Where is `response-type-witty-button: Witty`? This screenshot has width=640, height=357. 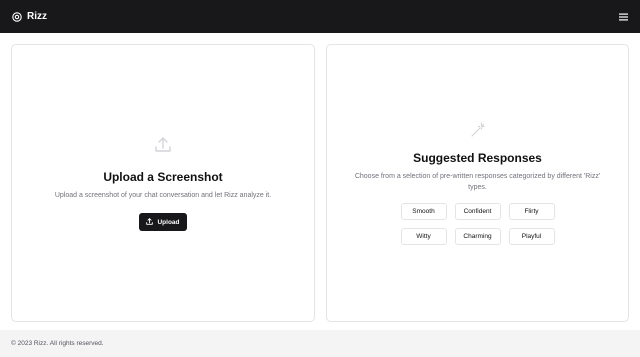 response-type-witty-button: Witty is located at coordinates (423, 236).